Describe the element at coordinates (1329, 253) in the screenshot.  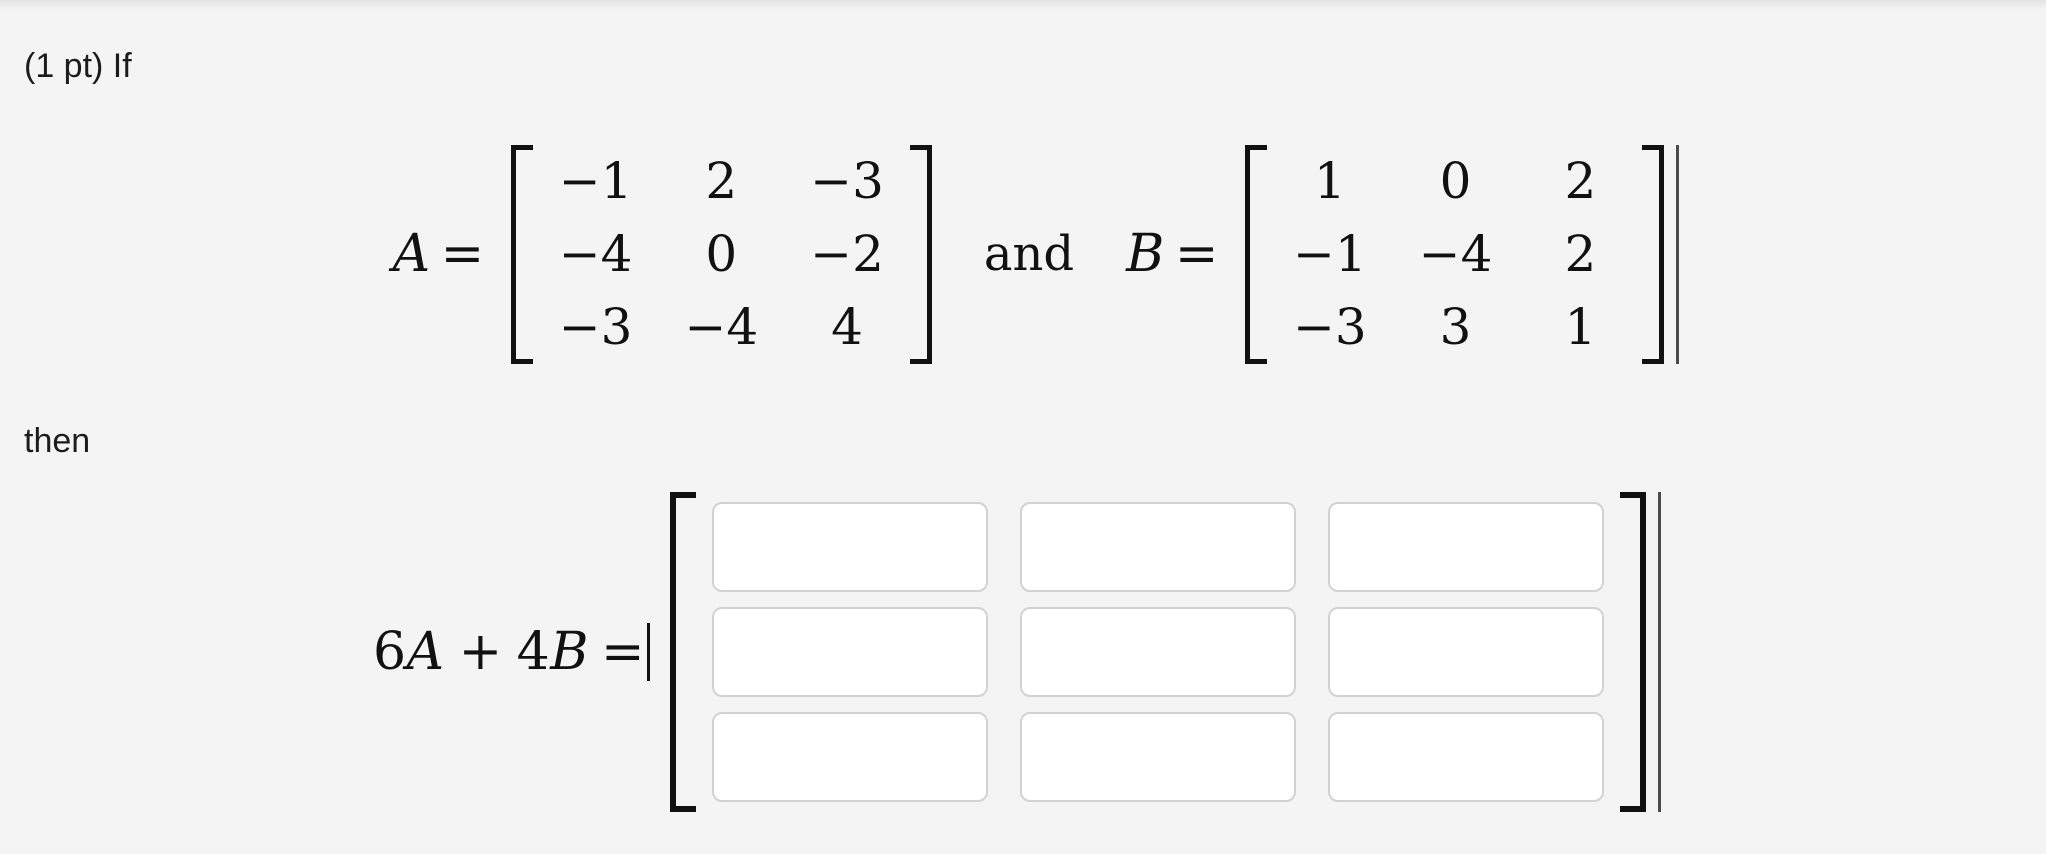
I see `matrix-b-cell: −1` at that location.